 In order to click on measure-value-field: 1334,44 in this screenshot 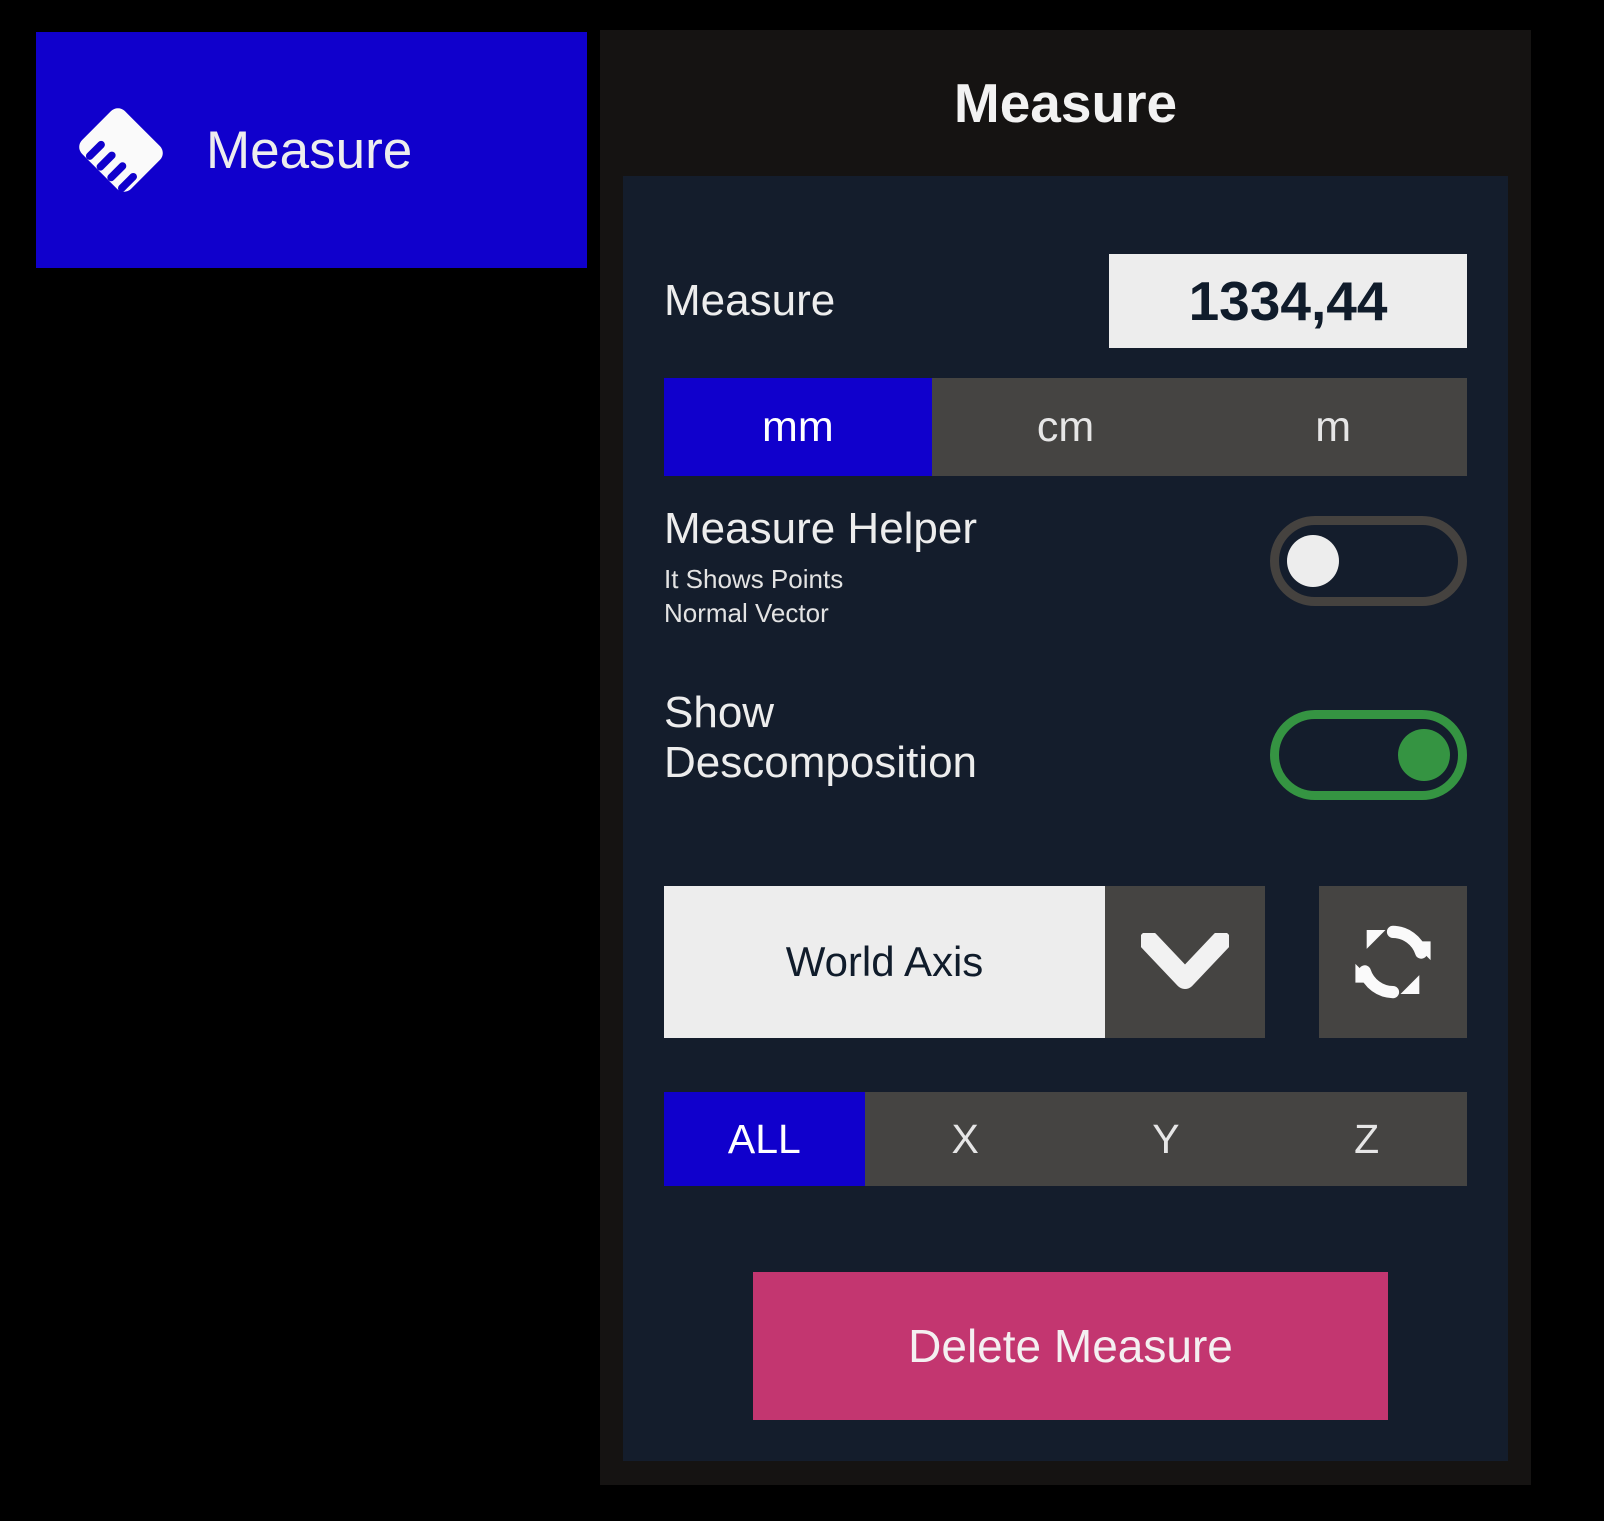, I will do `click(1288, 301)`.